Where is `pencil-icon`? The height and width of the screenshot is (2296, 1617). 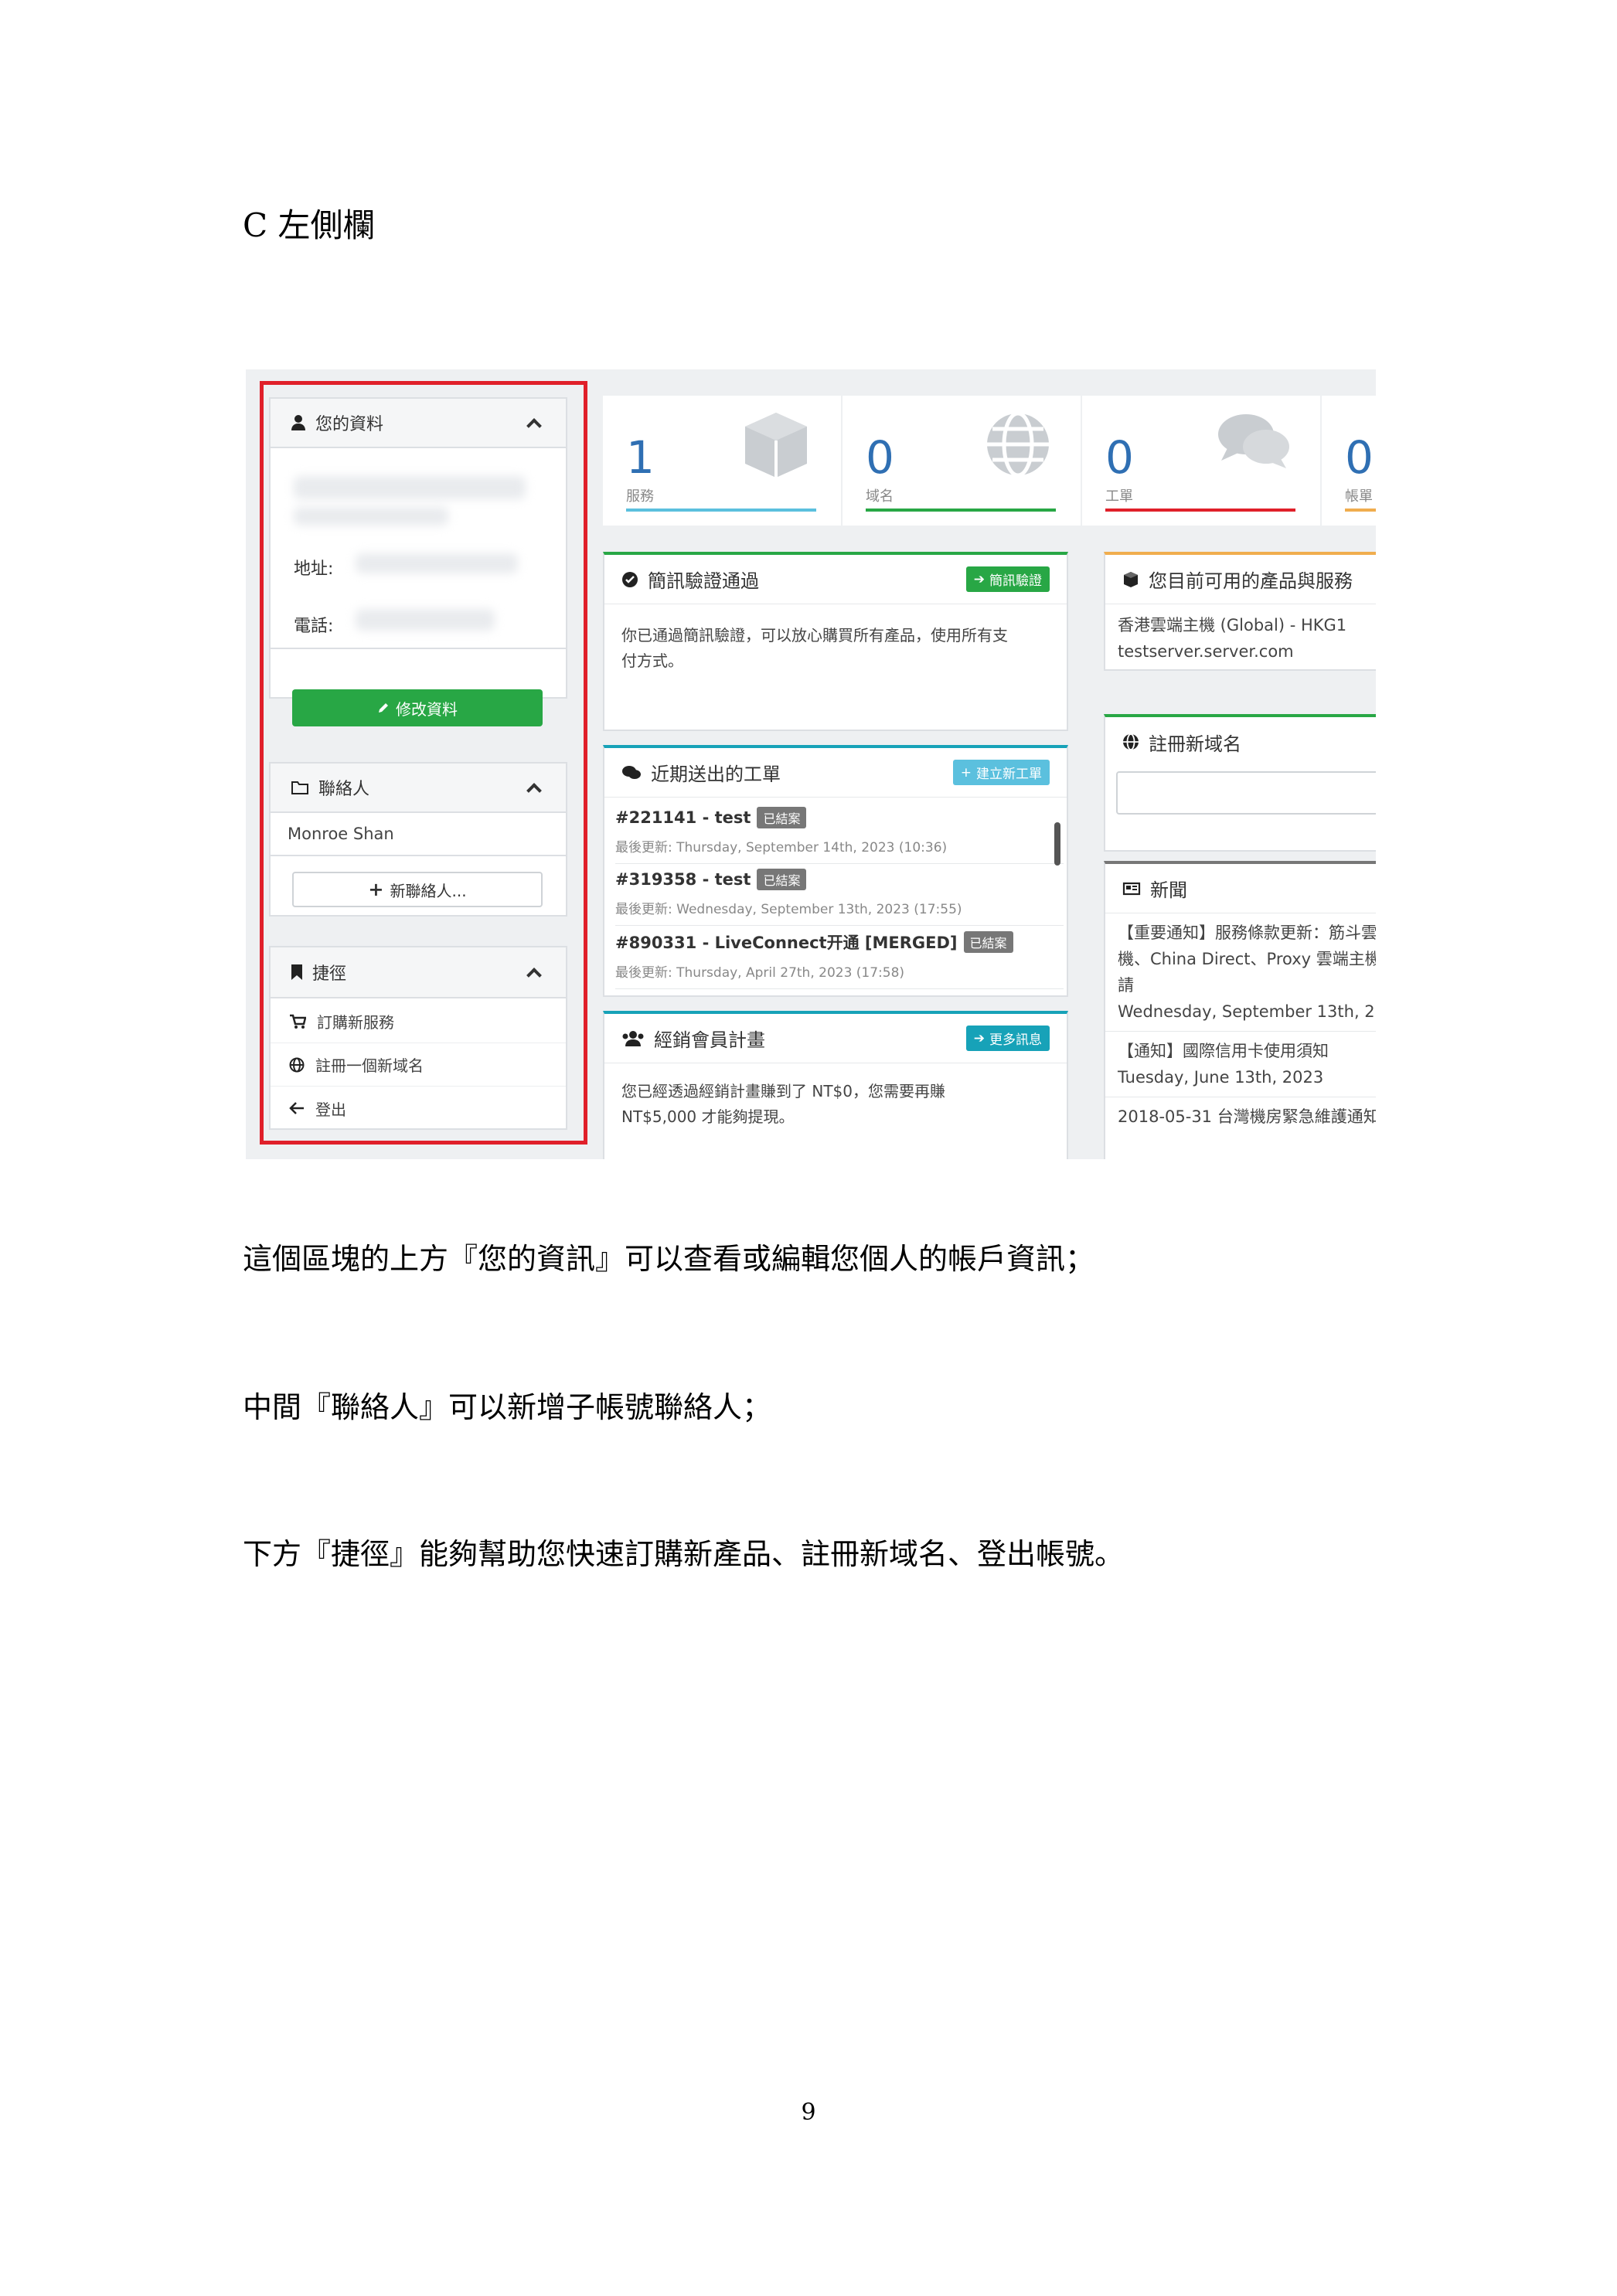
pencil-icon is located at coordinates (383, 708).